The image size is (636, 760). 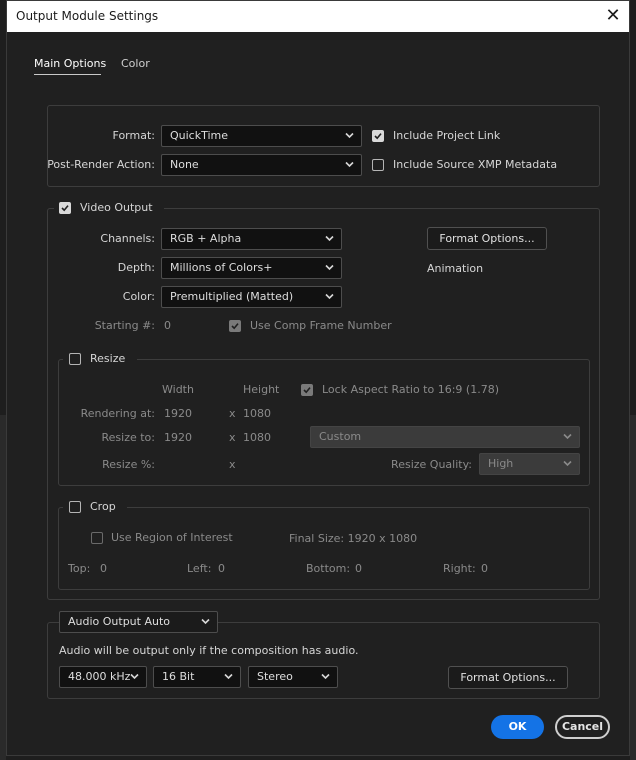 I want to click on crop-bottom-label: Bottom:, so click(x=328, y=568).